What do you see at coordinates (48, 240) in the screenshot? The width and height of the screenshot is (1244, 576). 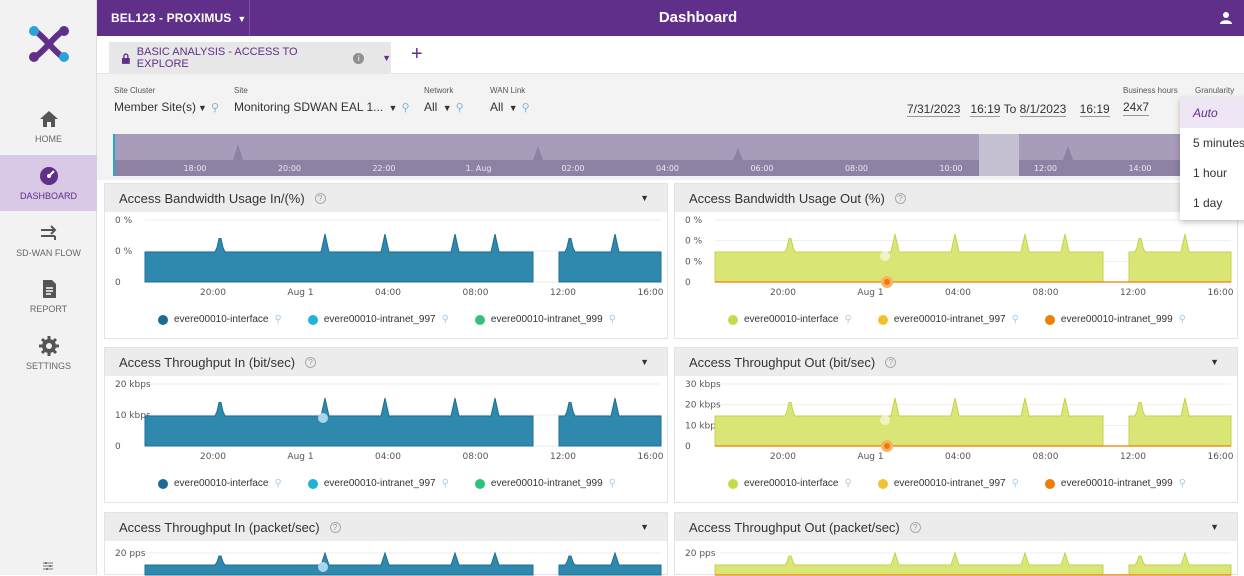 I see `nav-item-sdwan-flow: SD-WAN FLOW` at bounding box center [48, 240].